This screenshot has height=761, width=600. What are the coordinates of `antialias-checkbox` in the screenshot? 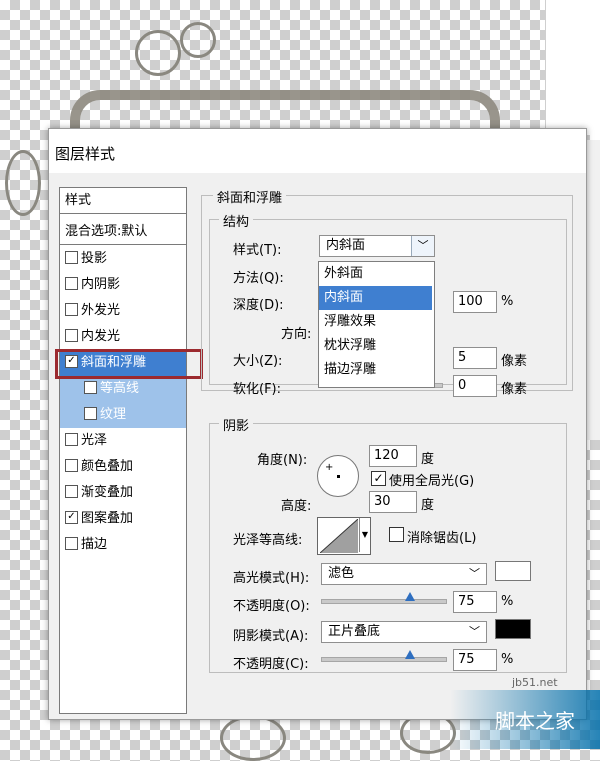 It's located at (396, 534).